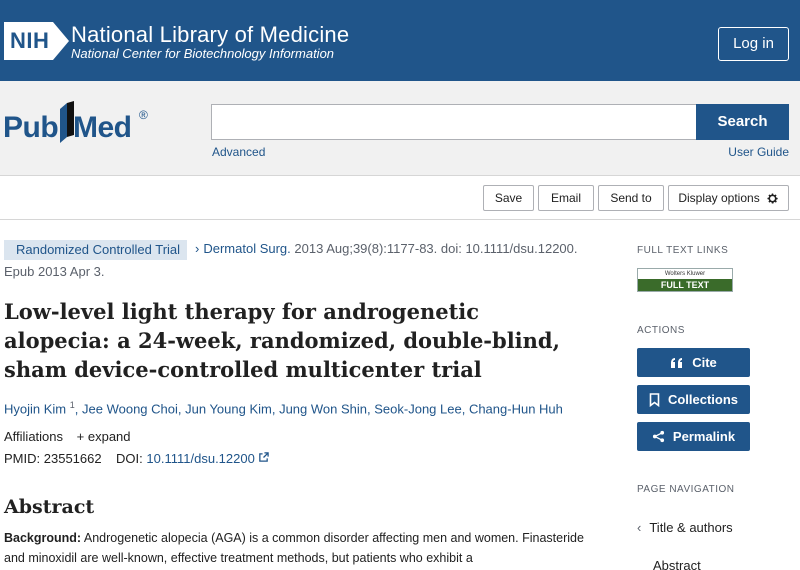 The width and height of the screenshot is (800, 570). I want to click on bookmark-icon, so click(654, 399).